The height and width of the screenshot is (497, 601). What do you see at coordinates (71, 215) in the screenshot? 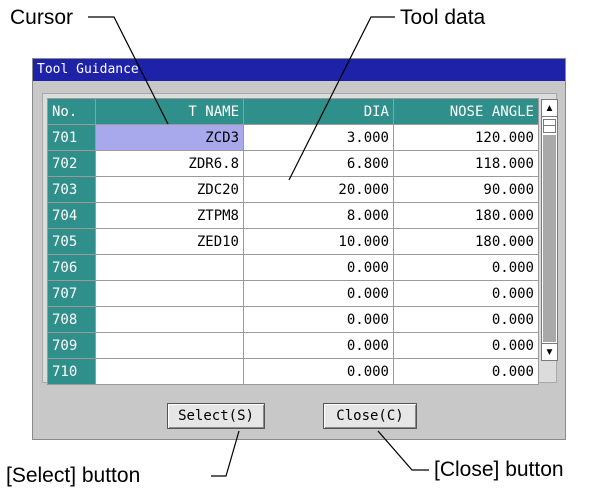
I see `tool-number-cell: 704` at bounding box center [71, 215].